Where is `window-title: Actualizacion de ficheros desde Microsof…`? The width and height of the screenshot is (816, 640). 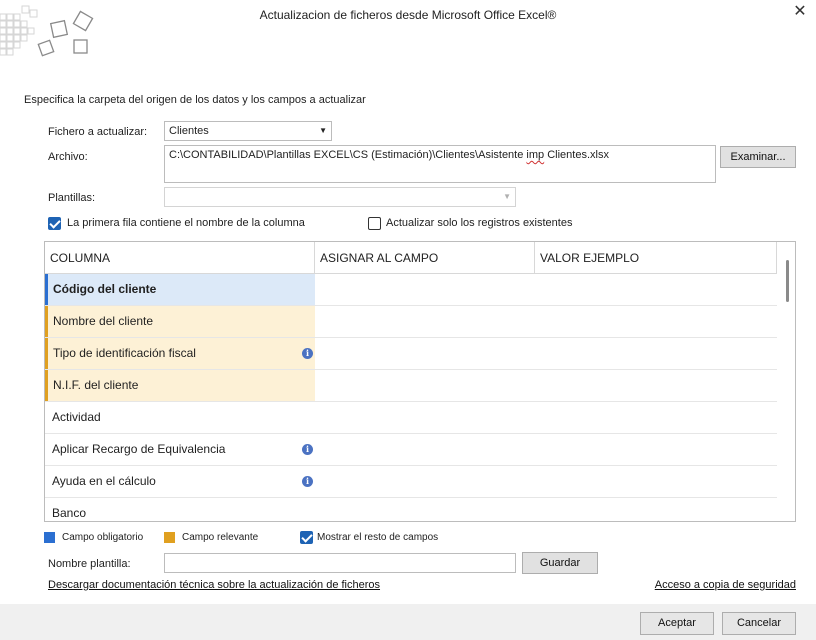
window-title: Actualizacion de ficheros desde Microsof… is located at coordinates (408, 15).